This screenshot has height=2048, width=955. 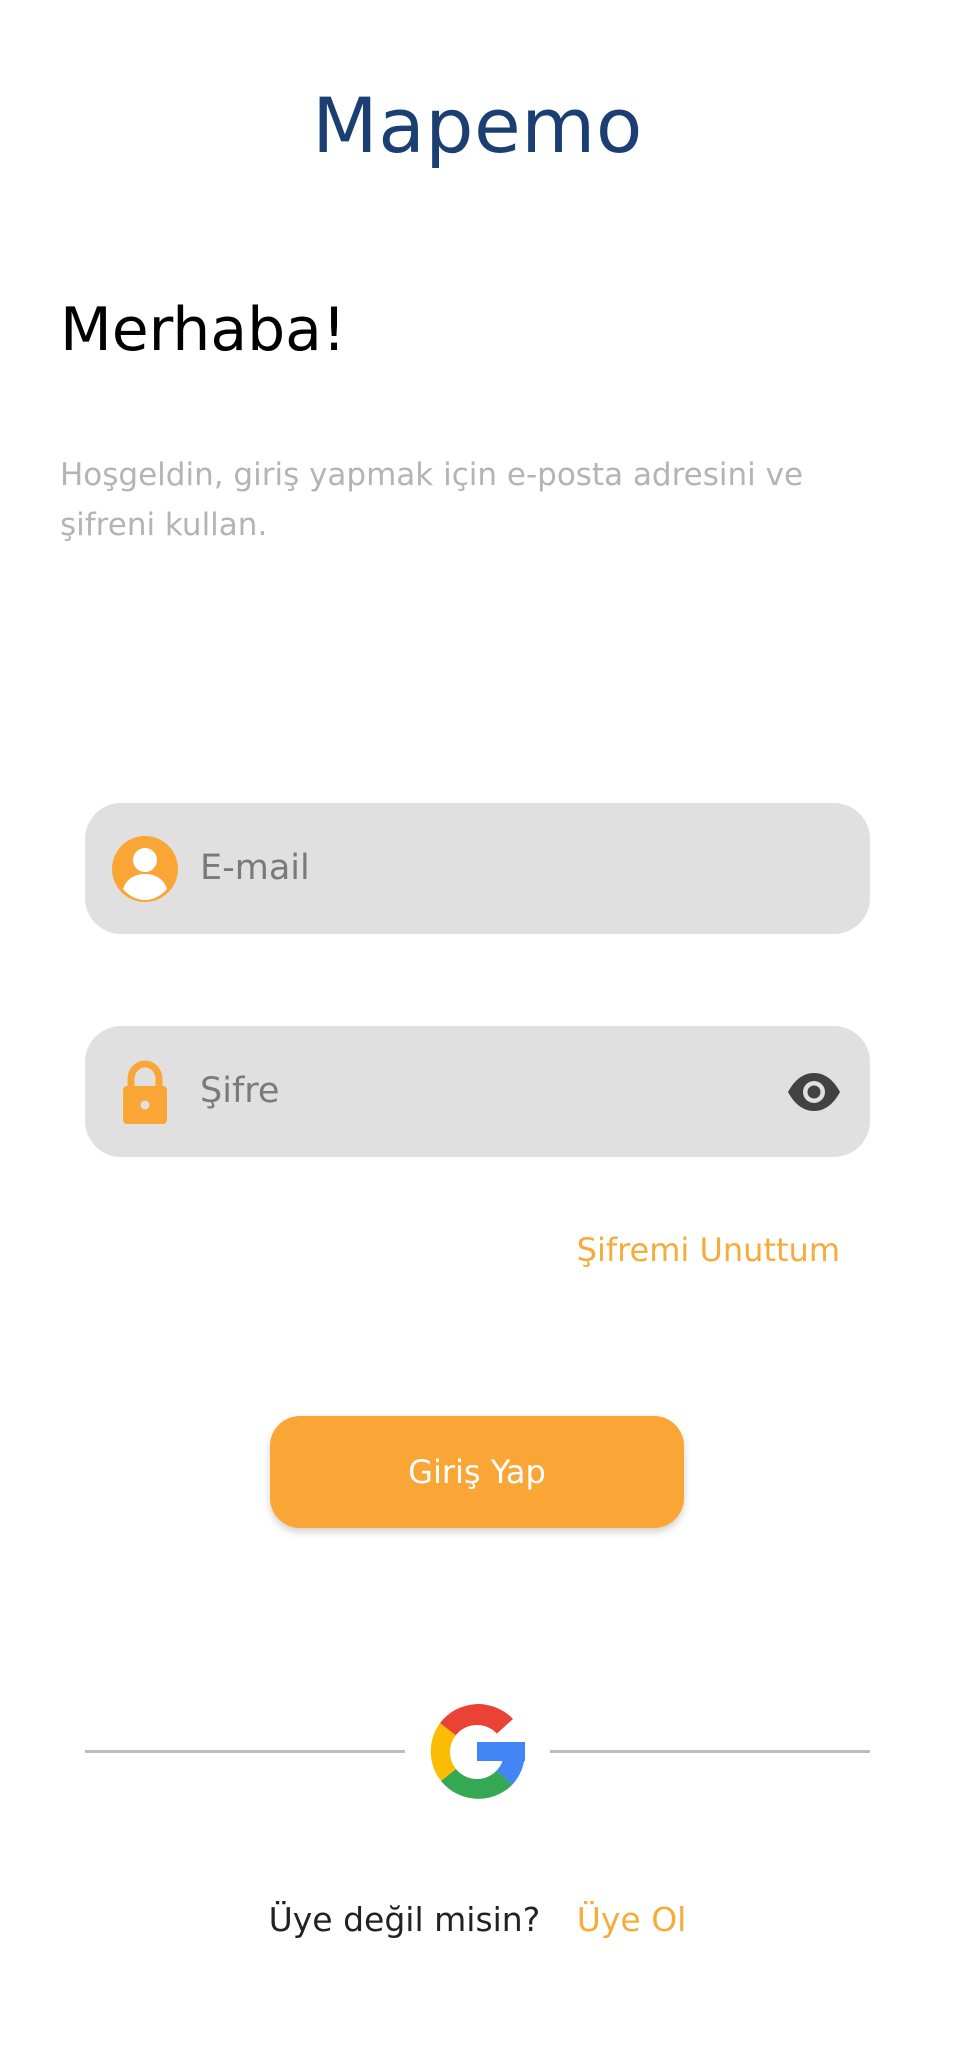 I want to click on signup-link: Üye Ol, so click(x=632, y=1919).